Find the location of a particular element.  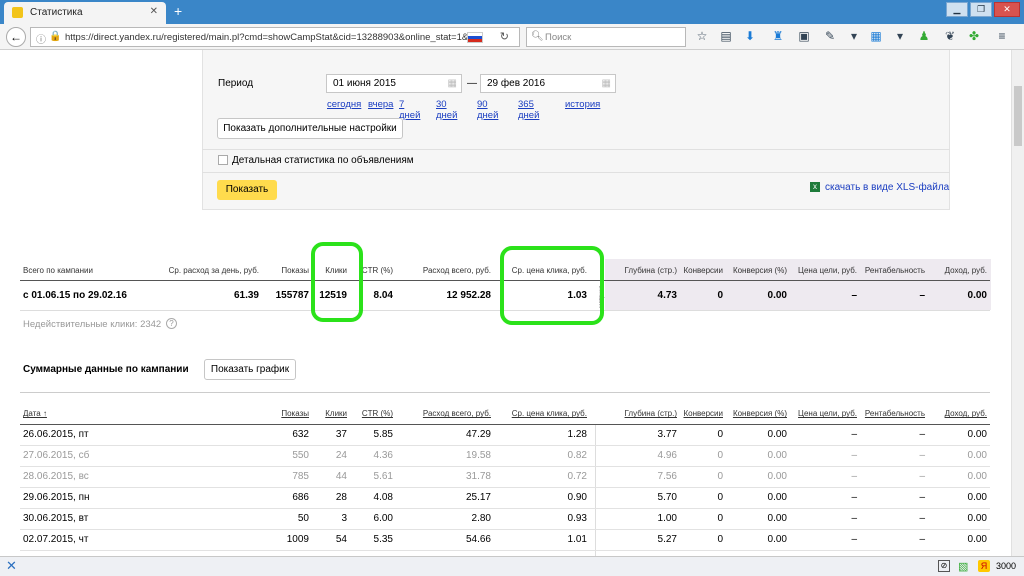

russian-flag-icon is located at coordinates (475, 37).